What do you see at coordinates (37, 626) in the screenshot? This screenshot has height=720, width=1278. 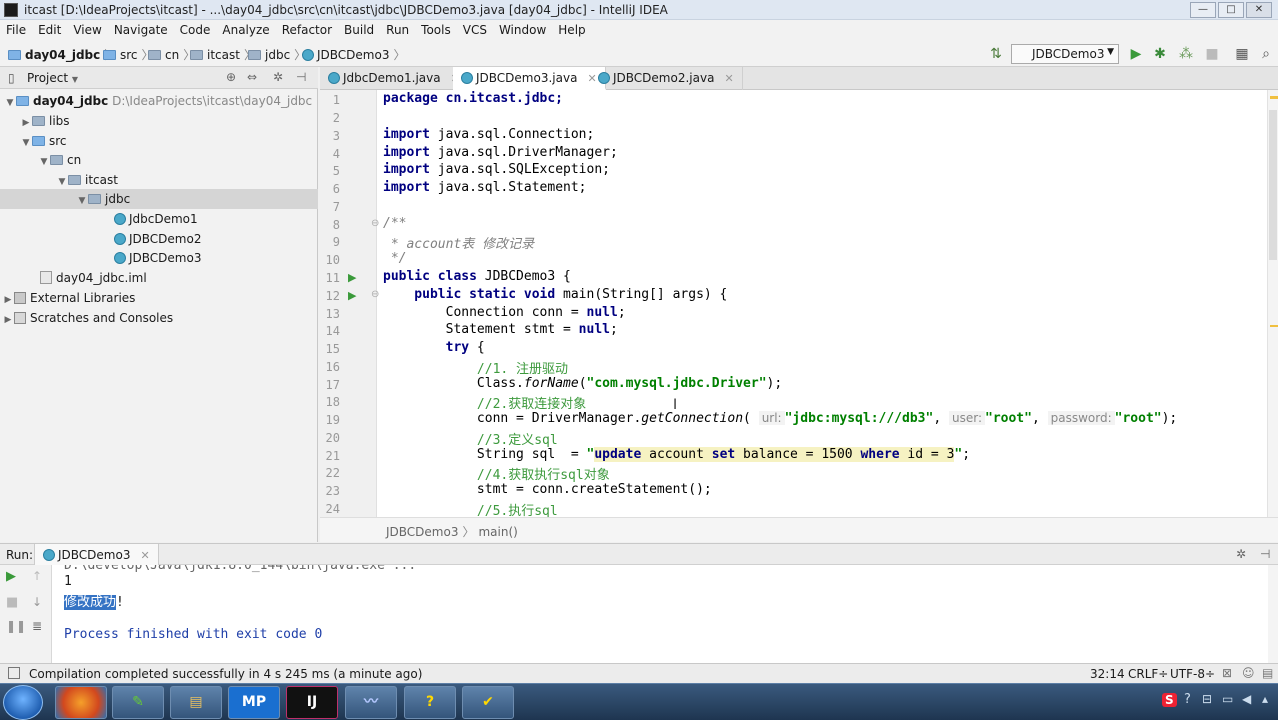 I see `soft-wrap-icon: ≣` at bounding box center [37, 626].